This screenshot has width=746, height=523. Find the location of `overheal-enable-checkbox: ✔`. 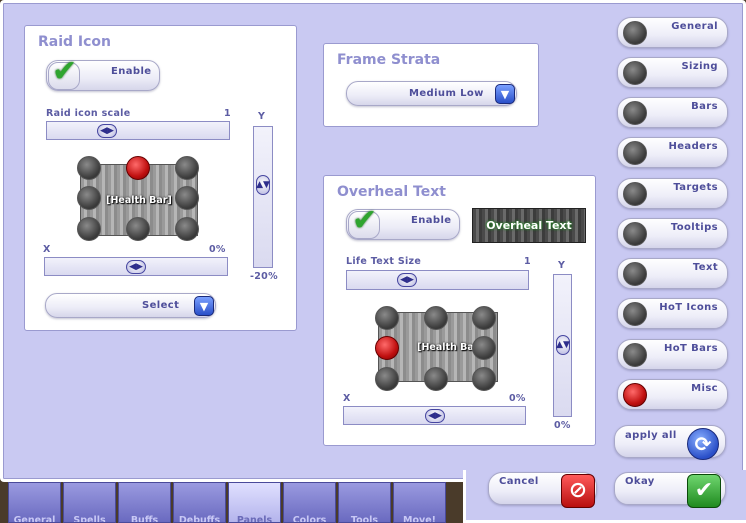

overheal-enable-checkbox: ✔ is located at coordinates (364, 222).